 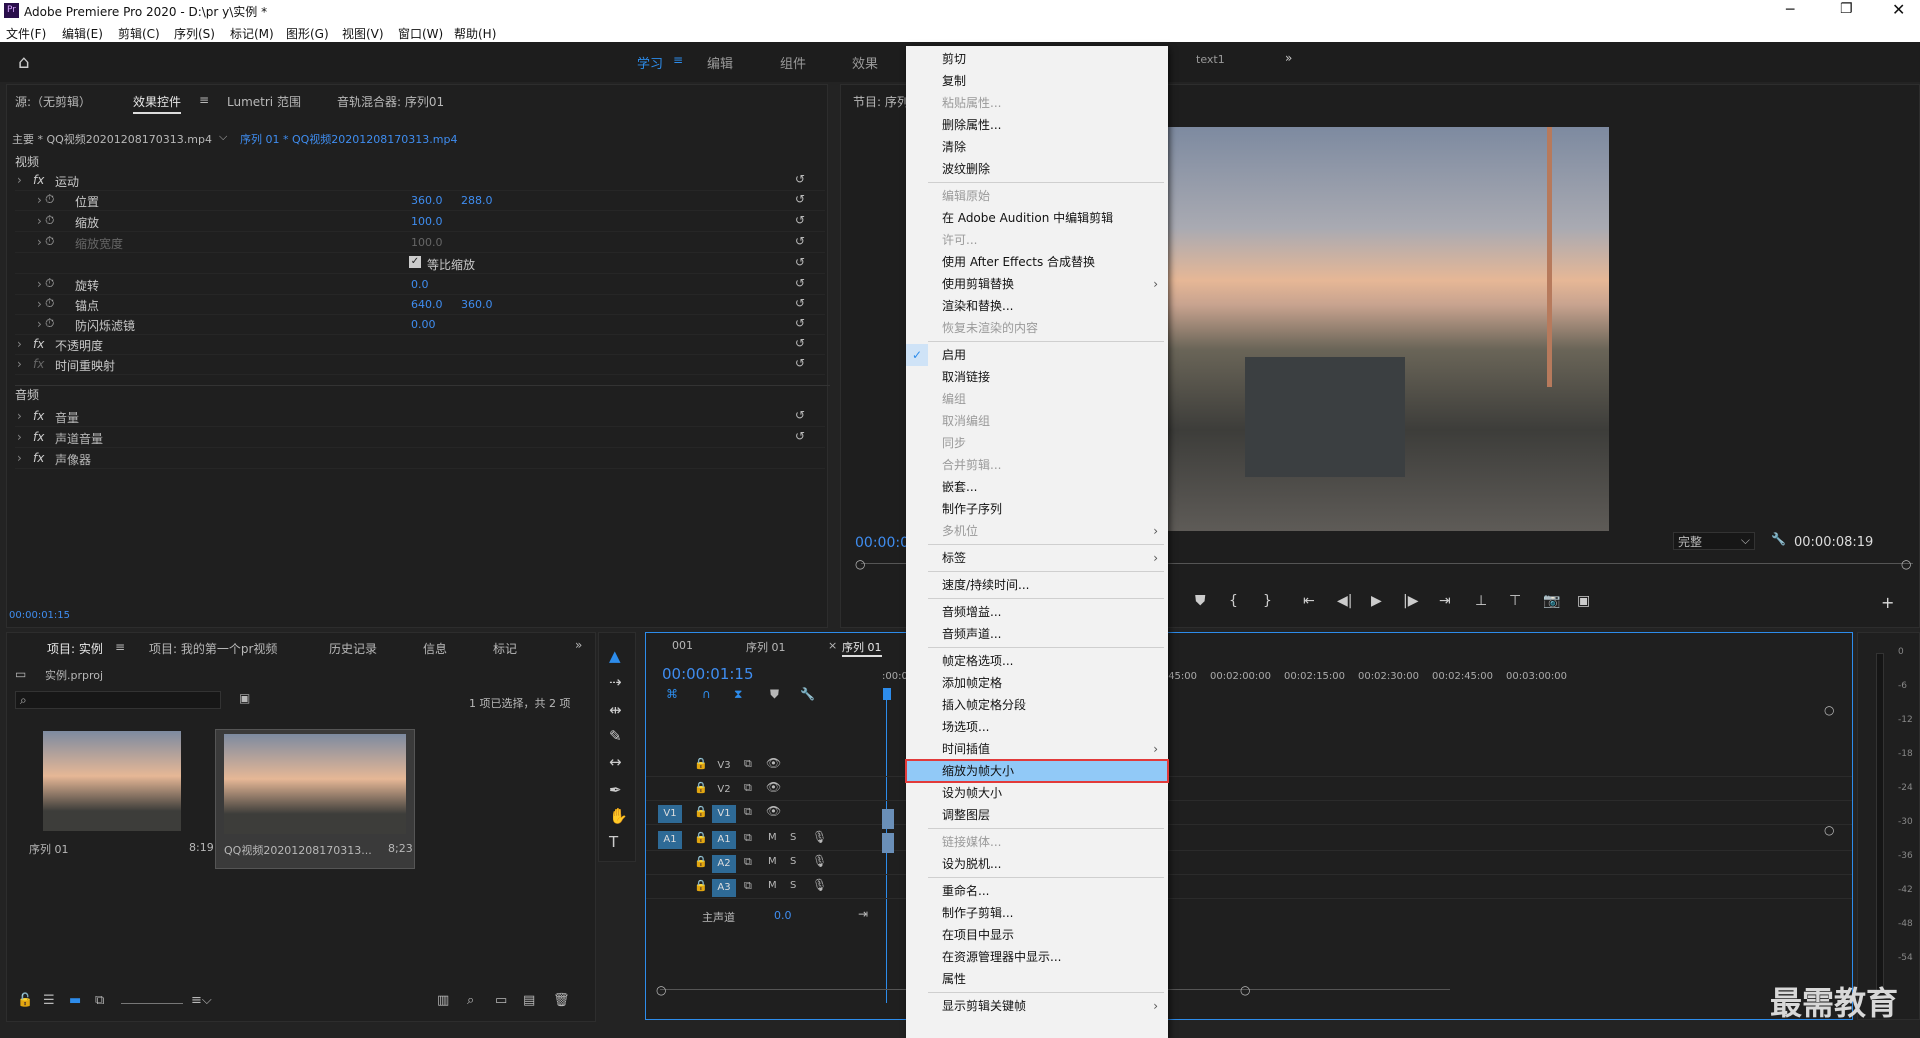 I want to click on tab-markers: 标记, so click(x=505, y=648).